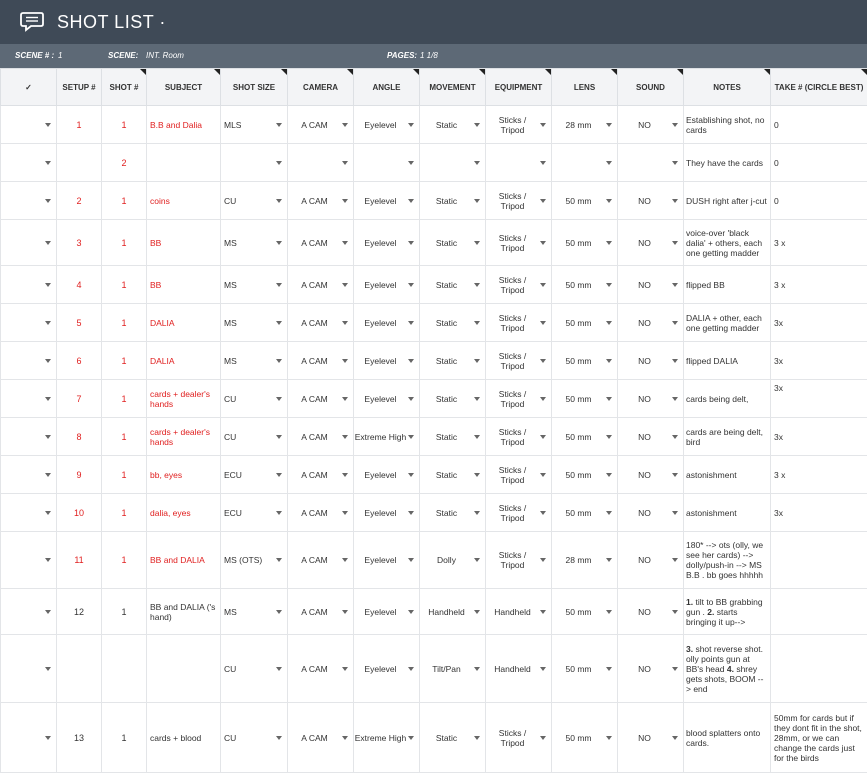 The height and width of the screenshot is (774, 867). I want to click on notes-cell: cards being delt,, so click(727, 398).